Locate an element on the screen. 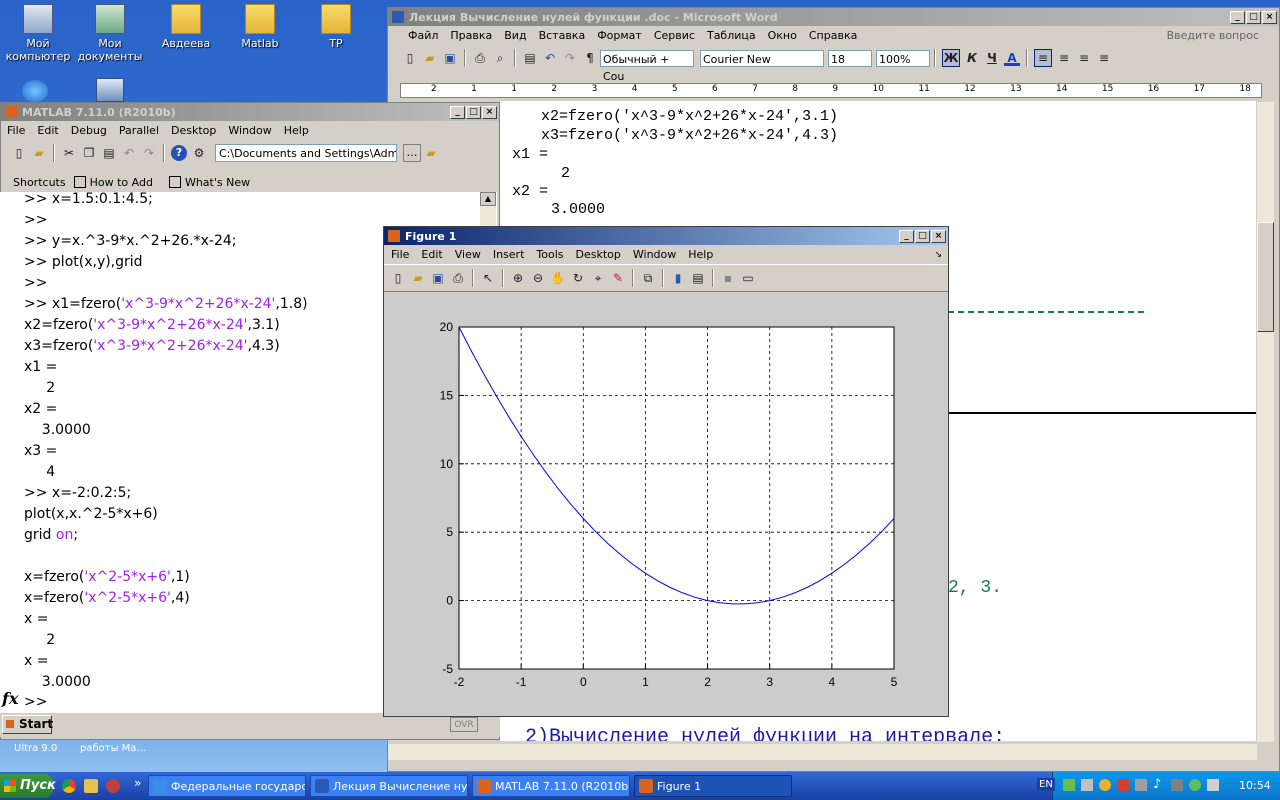 The image size is (1280, 800). show-tools-icon: ▭ is located at coordinates (748, 278).